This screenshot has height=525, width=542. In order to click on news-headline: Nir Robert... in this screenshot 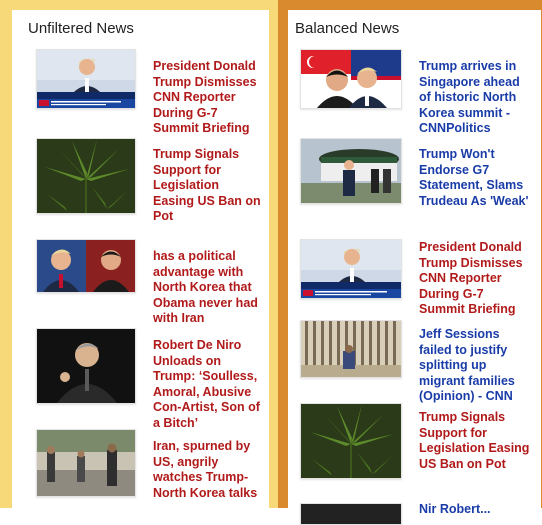, I will do `click(475, 510)`.